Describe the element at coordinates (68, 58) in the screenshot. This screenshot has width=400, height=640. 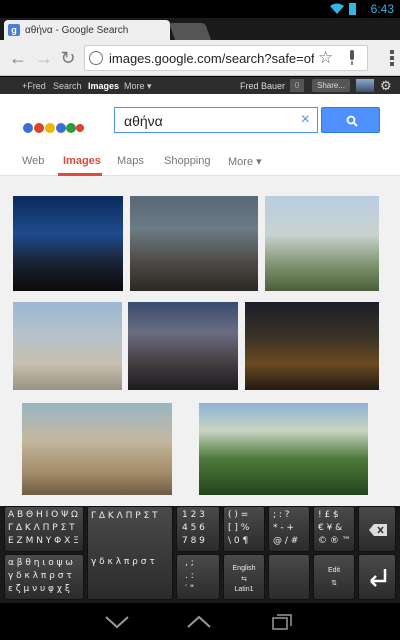
I see `reload-icon: ↻` at that location.